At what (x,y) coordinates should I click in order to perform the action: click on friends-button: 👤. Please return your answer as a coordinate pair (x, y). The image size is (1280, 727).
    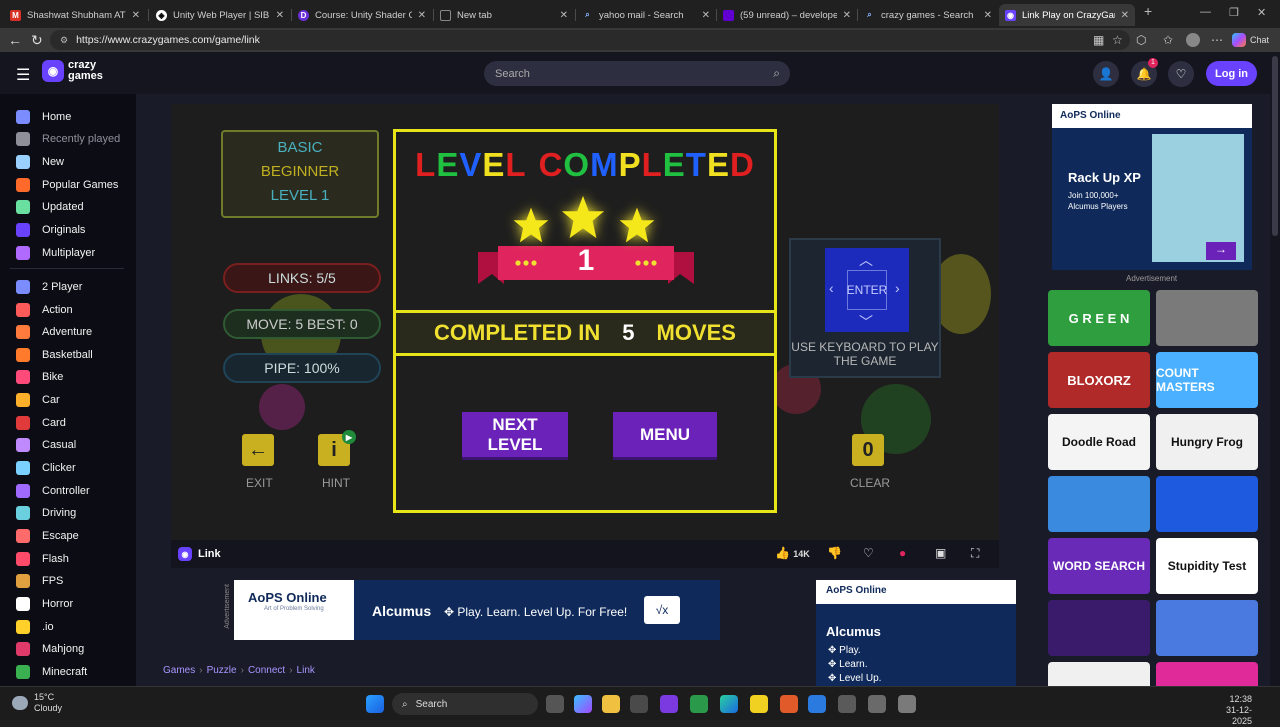
    Looking at the image, I should click on (1106, 74).